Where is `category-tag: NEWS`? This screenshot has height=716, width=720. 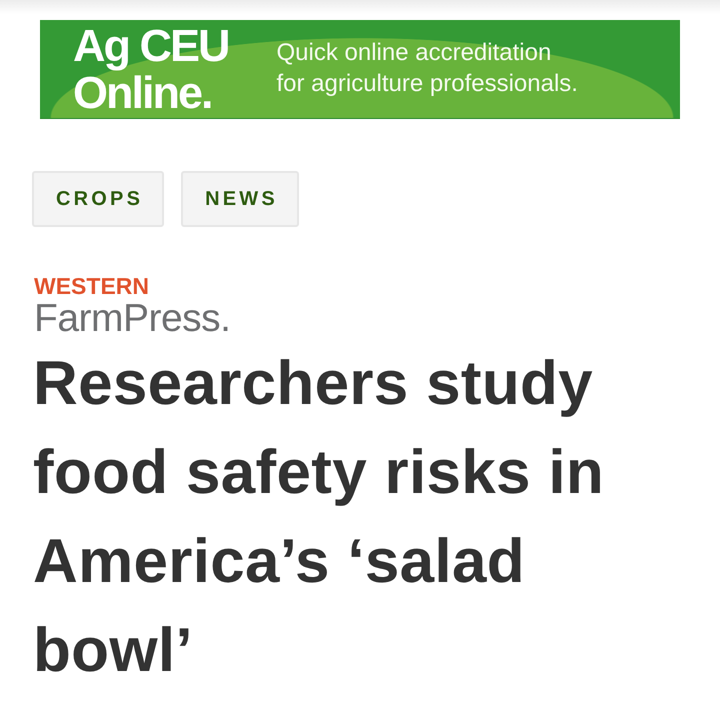
category-tag: NEWS is located at coordinates (240, 199).